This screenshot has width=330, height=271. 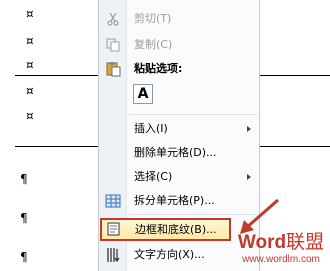 What do you see at coordinates (113, 19) in the screenshot?
I see `scissors-icon` at bounding box center [113, 19].